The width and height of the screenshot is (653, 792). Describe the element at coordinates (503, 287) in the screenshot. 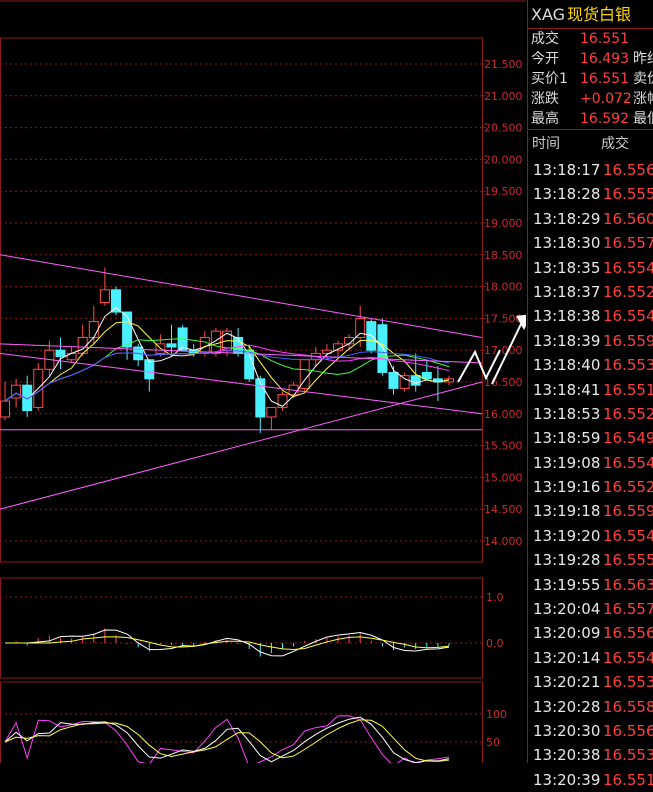

I see `price-axis-label: 18.000` at that location.